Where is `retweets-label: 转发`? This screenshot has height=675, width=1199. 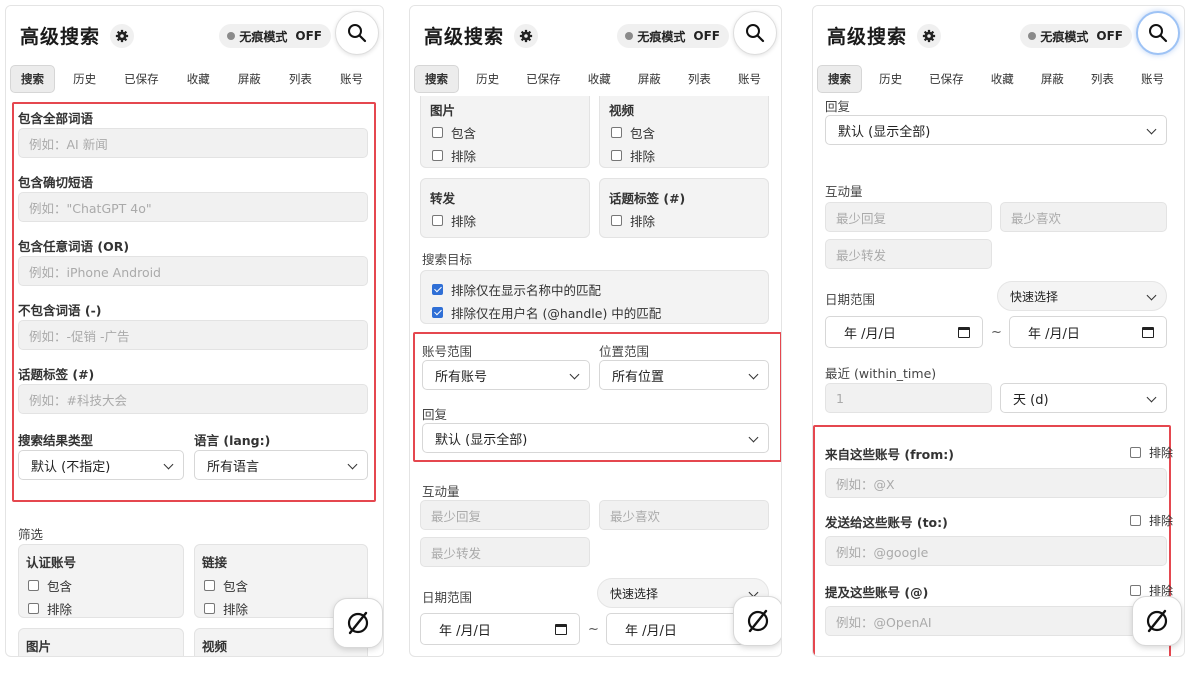 retweets-label: 转发 is located at coordinates (443, 198).